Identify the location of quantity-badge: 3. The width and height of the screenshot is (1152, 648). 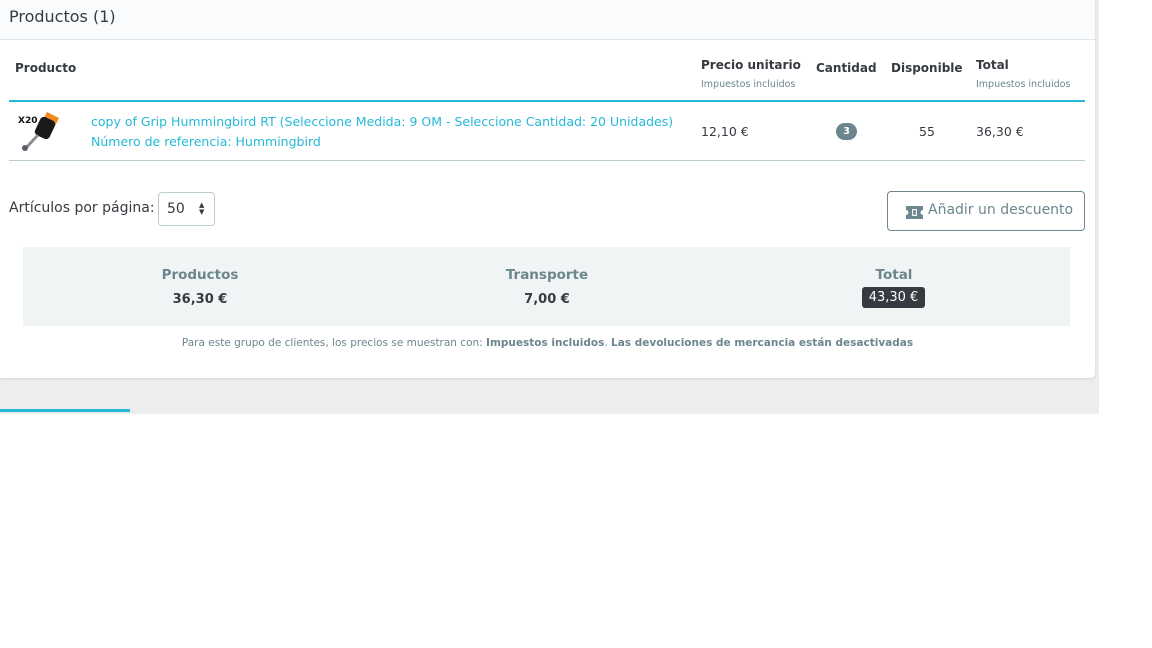
(846, 131).